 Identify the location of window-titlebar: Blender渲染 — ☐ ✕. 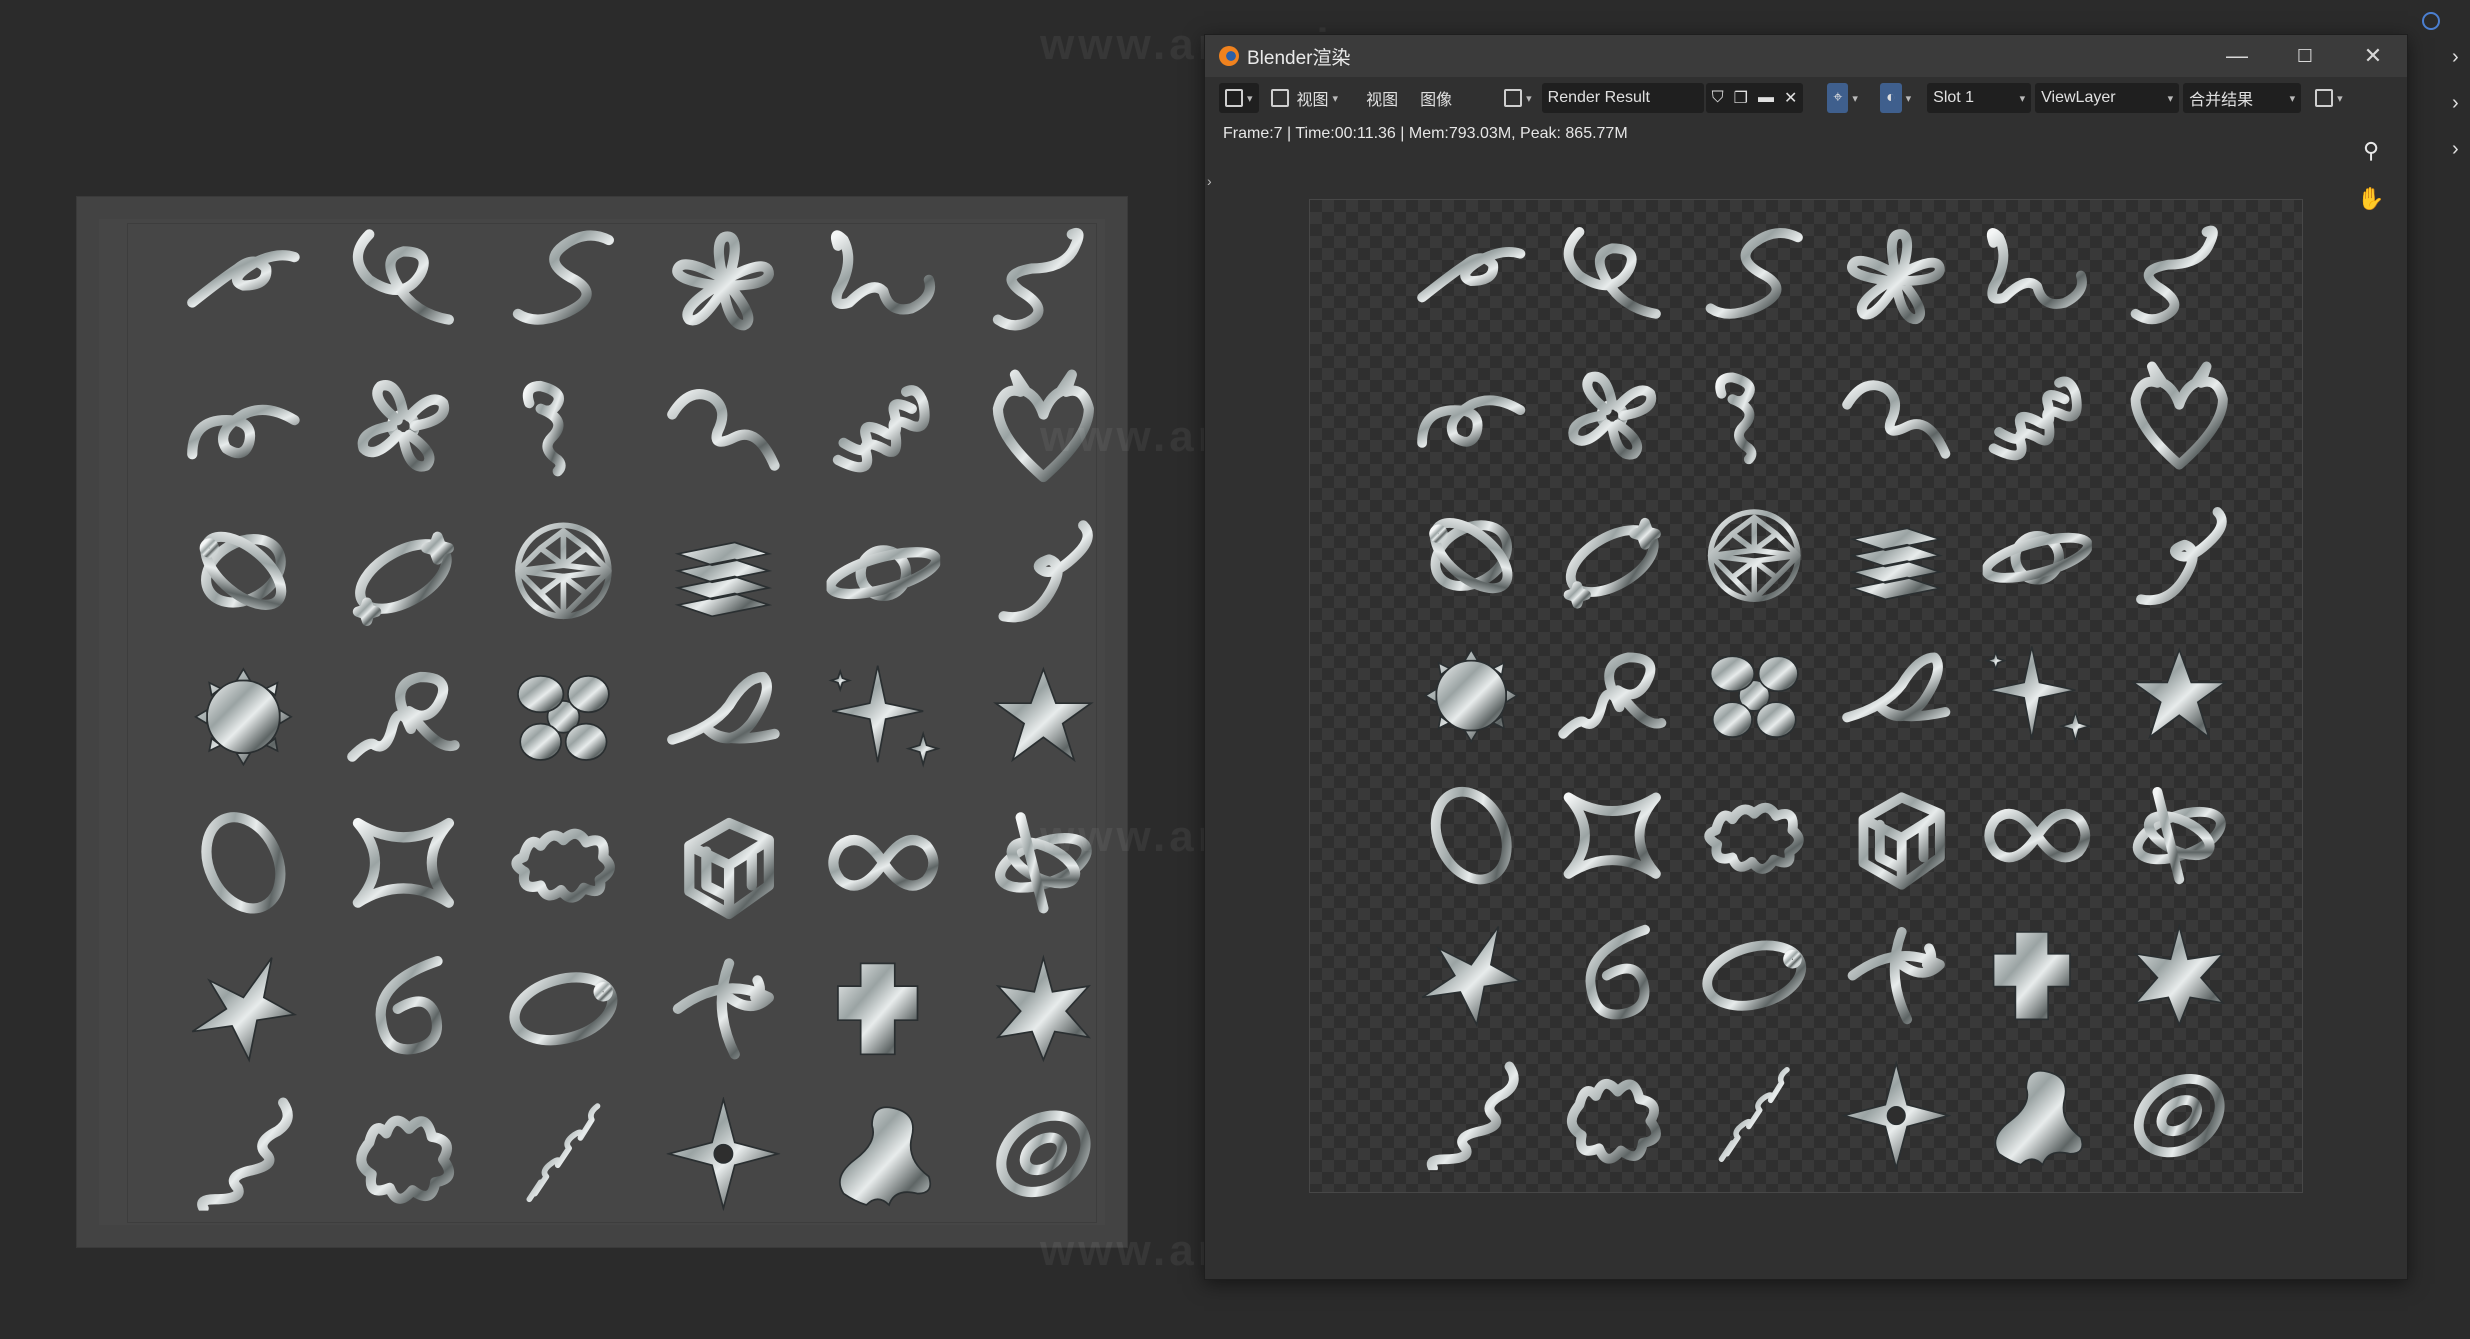
(1806, 56).